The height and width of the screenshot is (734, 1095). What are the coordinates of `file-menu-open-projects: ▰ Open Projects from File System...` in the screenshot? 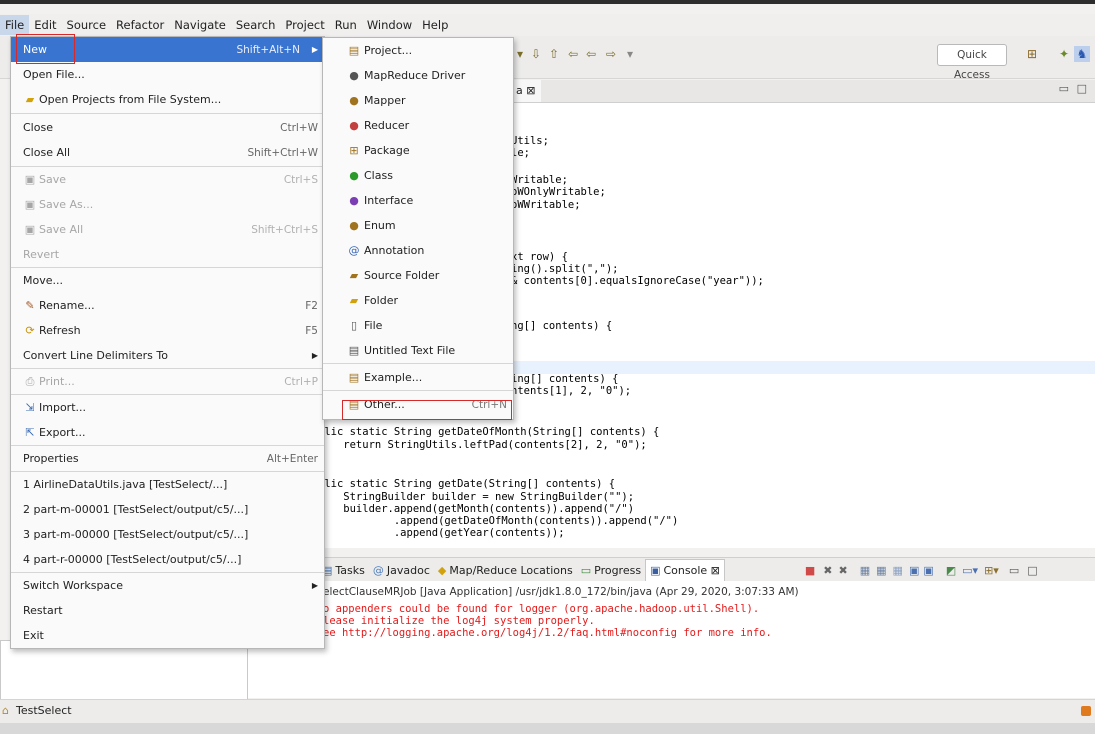 It's located at (167, 99).